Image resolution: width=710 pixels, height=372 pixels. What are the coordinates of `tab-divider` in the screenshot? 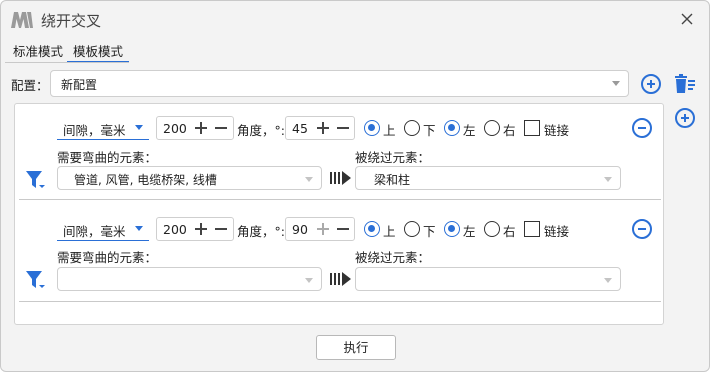 It's located at (67, 62).